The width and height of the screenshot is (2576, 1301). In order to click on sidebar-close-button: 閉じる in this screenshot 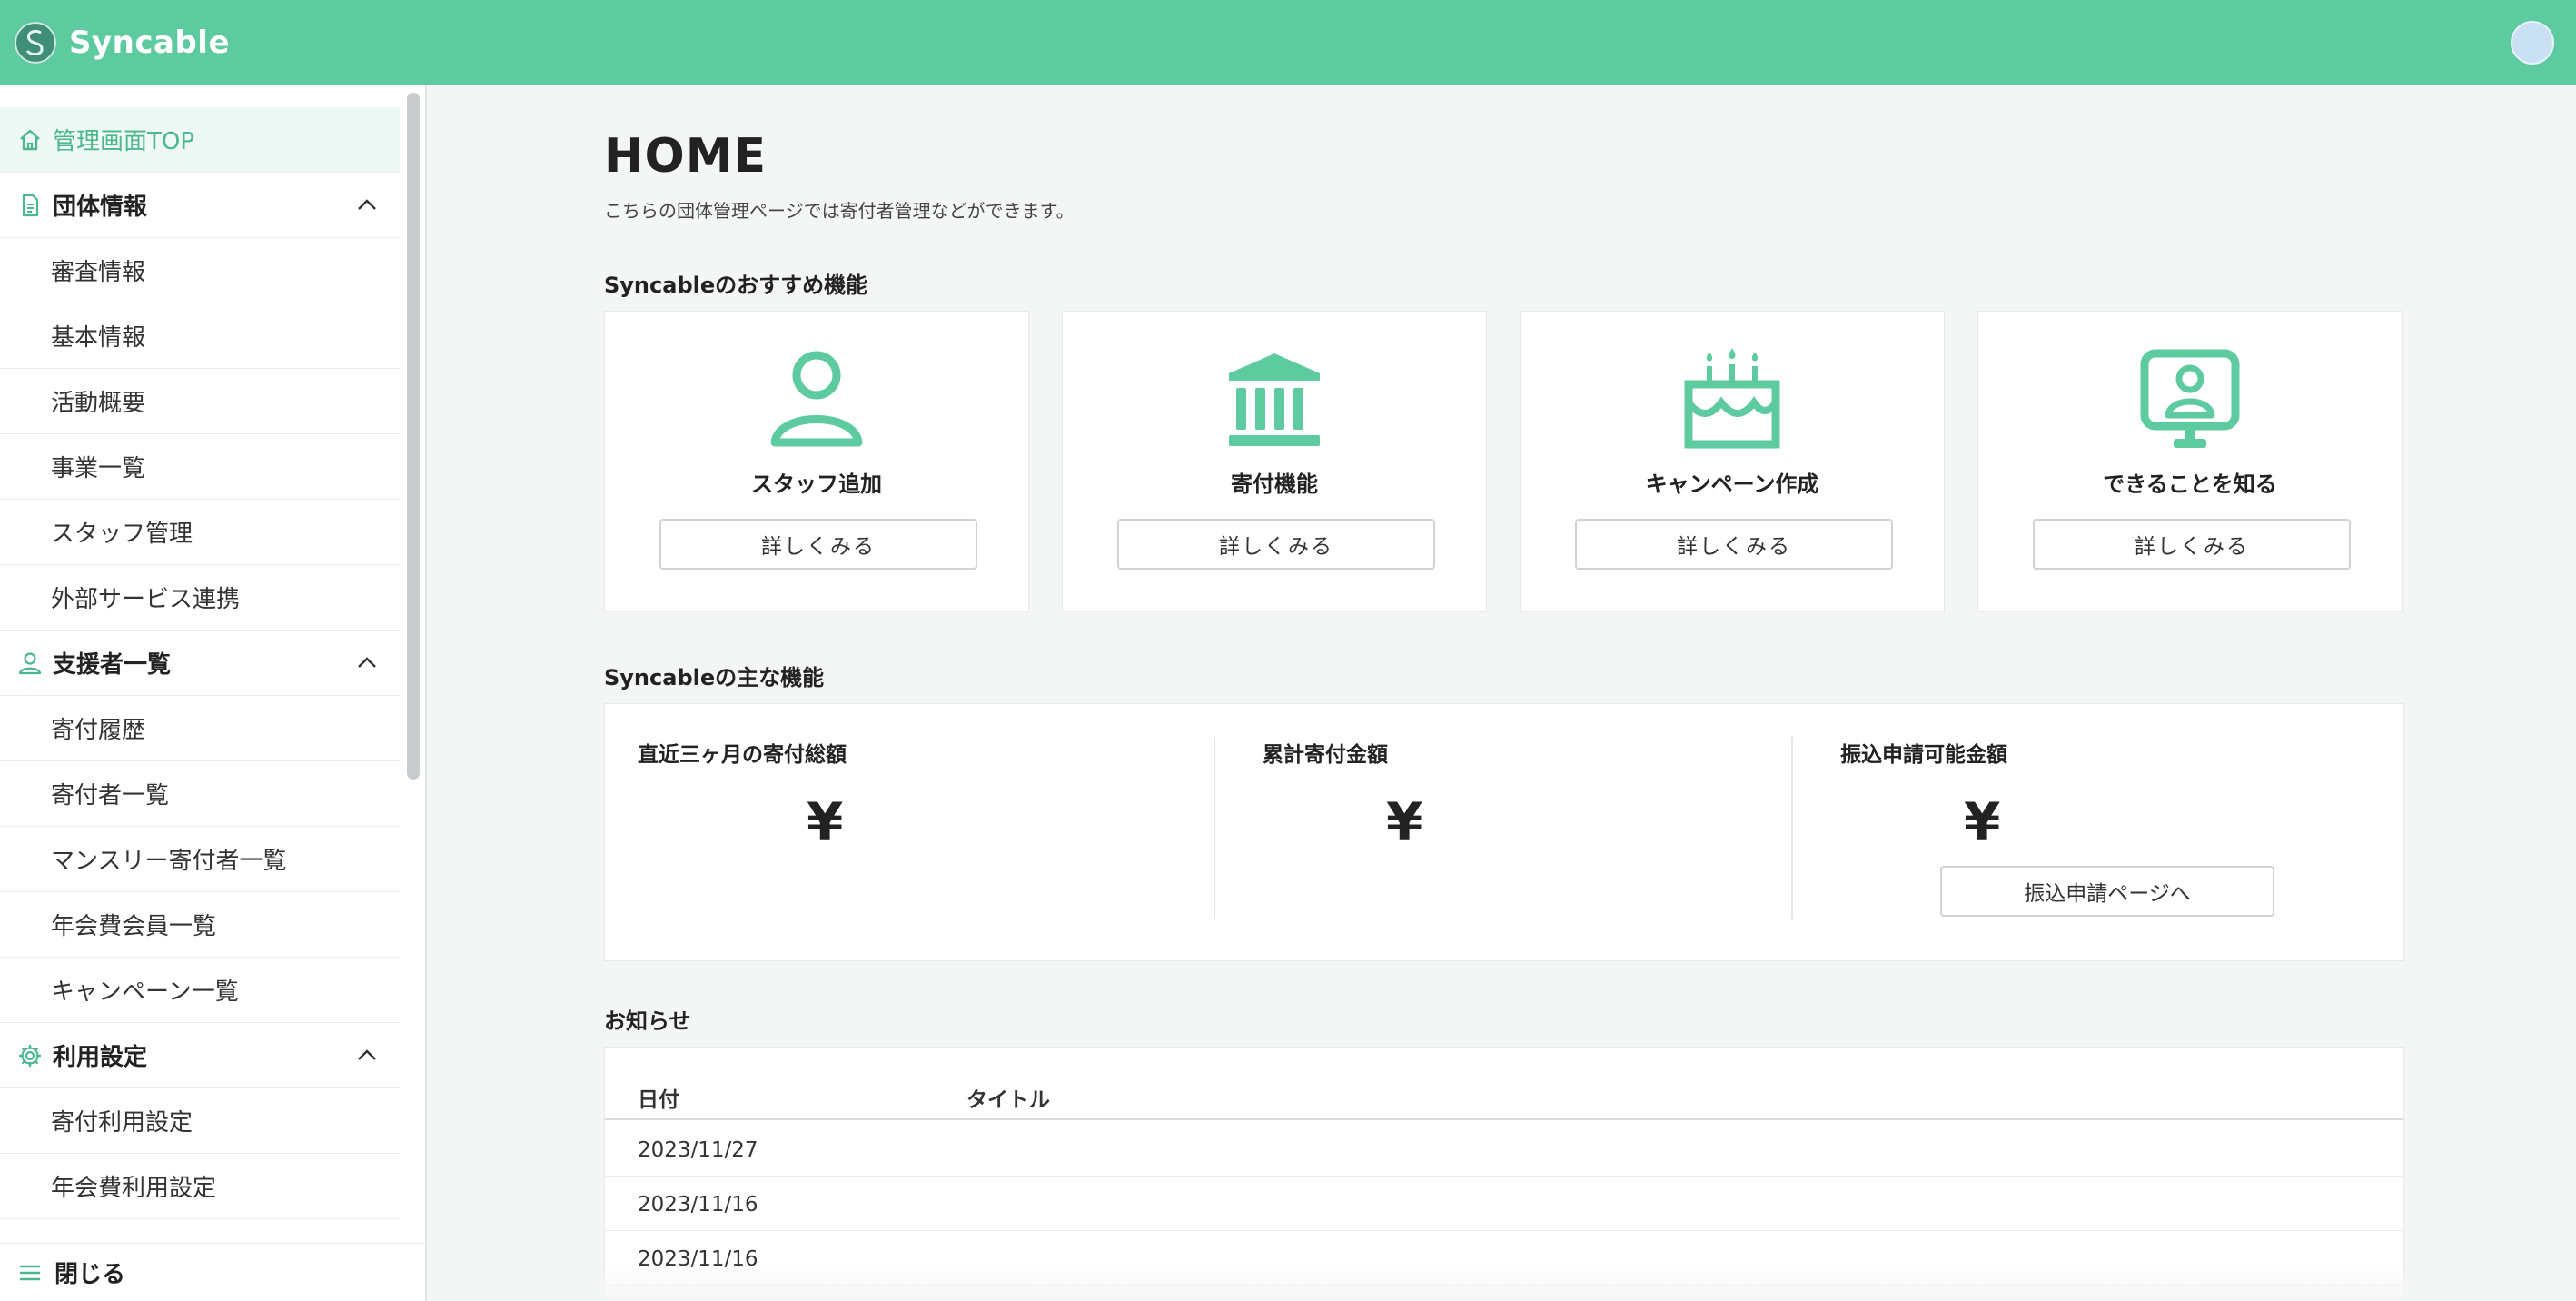, I will do `click(212, 1272)`.